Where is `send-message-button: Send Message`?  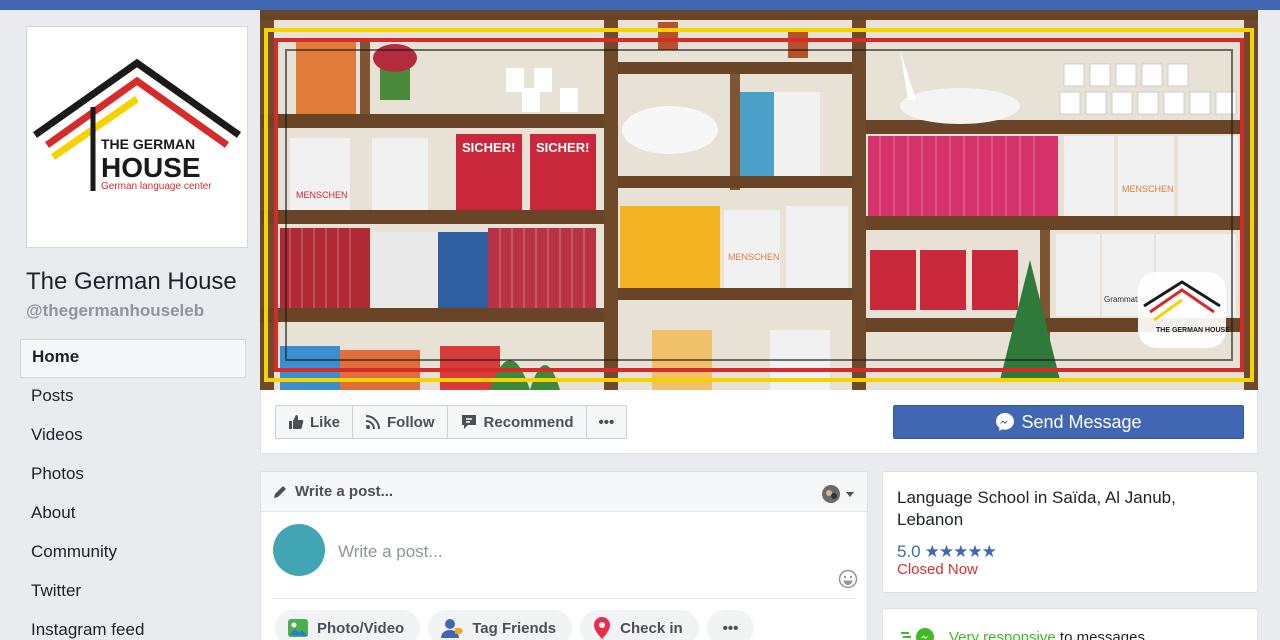
send-message-button: Send Message is located at coordinates (1068, 422).